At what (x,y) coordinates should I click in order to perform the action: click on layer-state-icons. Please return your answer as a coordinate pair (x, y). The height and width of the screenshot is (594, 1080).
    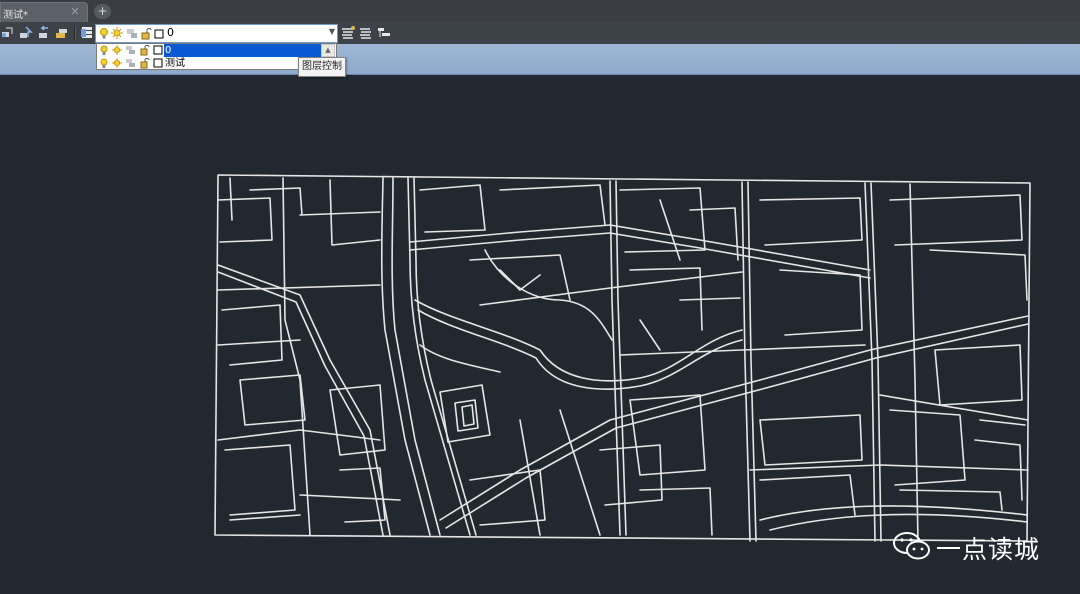
    Looking at the image, I should click on (132, 33).